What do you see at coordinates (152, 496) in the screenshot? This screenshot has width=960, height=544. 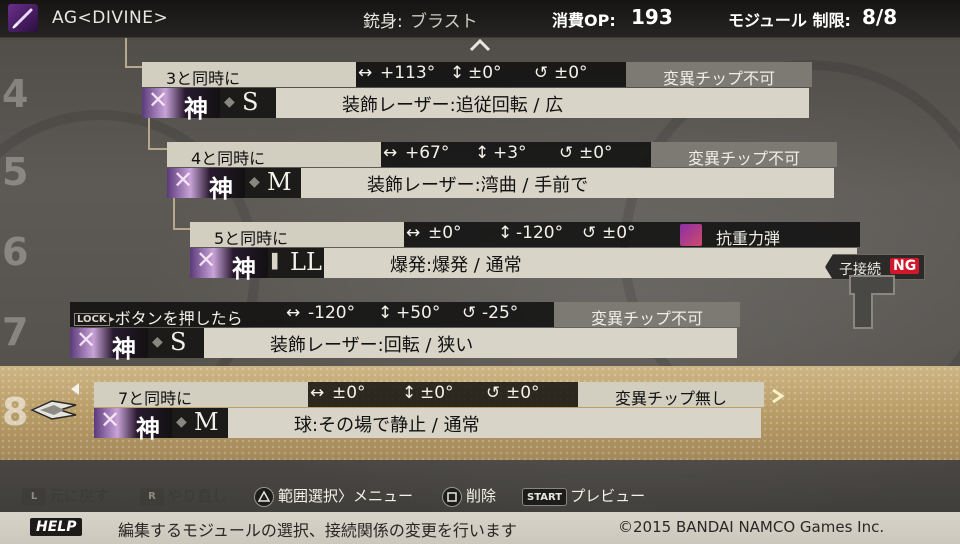 I see `r-button-icon: R` at bounding box center [152, 496].